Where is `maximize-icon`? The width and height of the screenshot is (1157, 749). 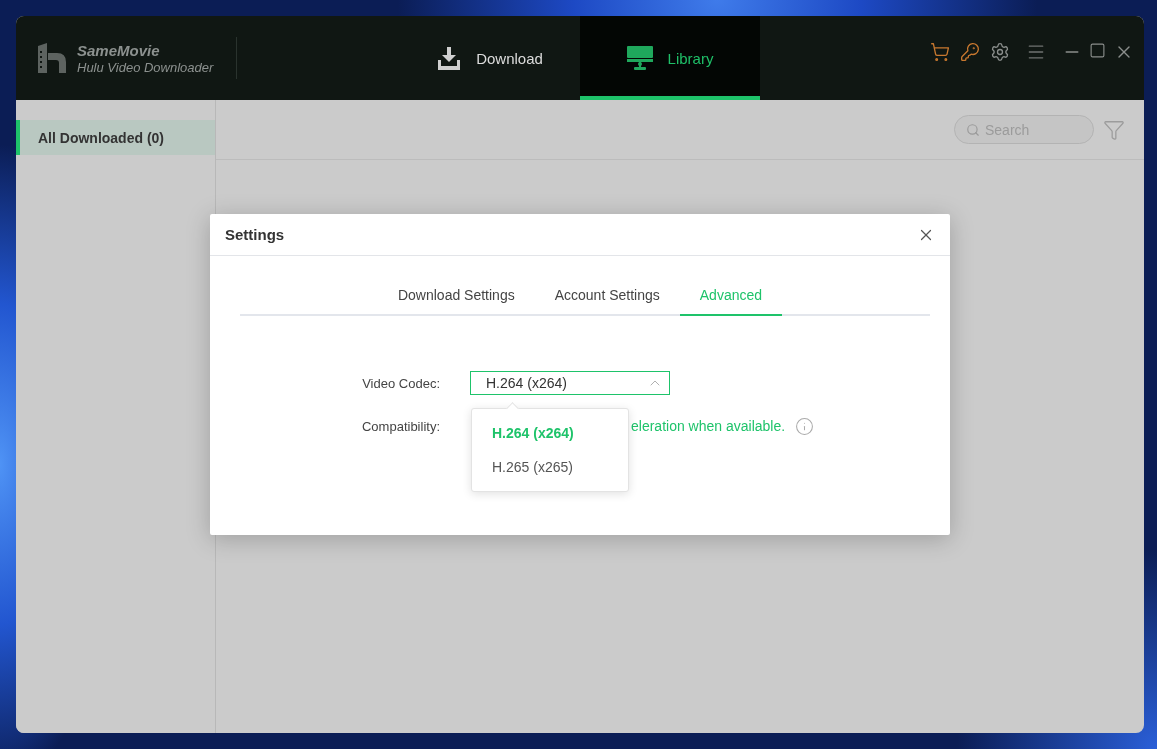
maximize-icon is located at coordinates (1097, 50).